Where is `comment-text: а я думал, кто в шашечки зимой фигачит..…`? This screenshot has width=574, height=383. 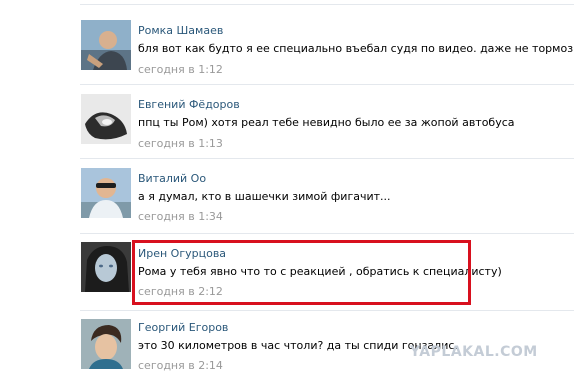
comment-text: а я думал, кто в шашечки зимой фигачит..… is located at coordinates (264, 196).